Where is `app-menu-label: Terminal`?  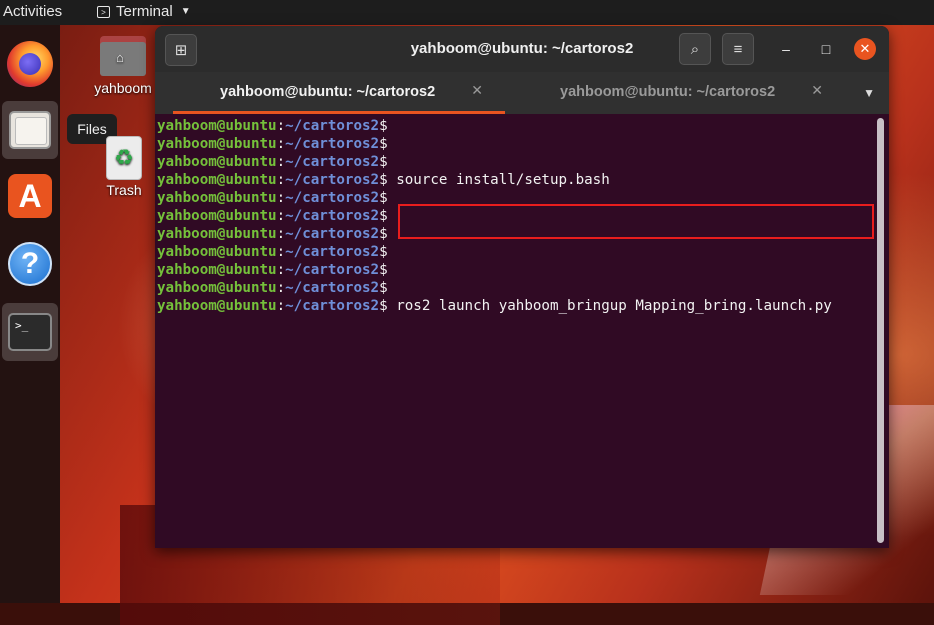
app-menu-label: Terminal is located at coordinates (144, 11).